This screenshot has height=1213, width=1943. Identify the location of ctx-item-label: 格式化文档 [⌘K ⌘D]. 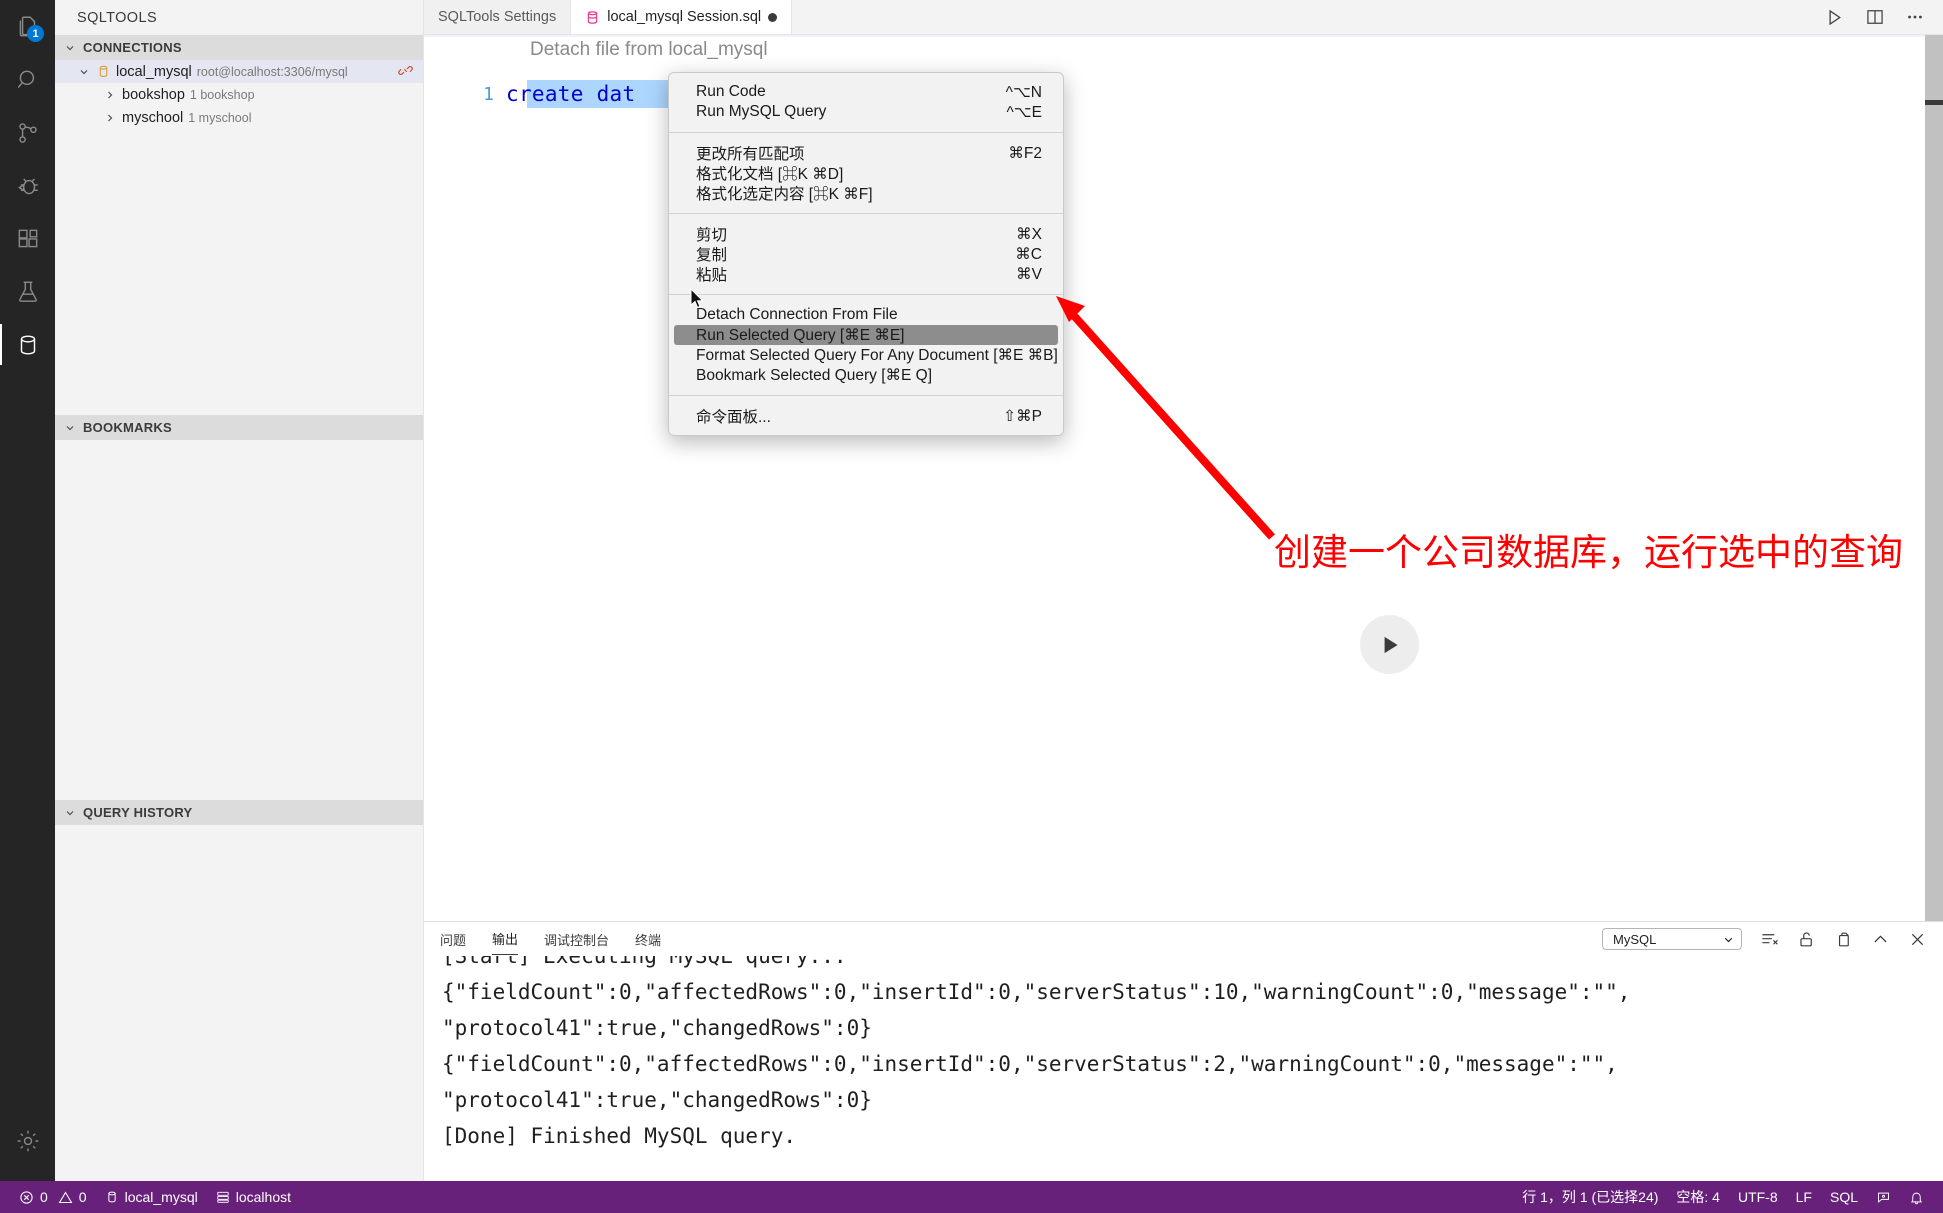
(770, 174).